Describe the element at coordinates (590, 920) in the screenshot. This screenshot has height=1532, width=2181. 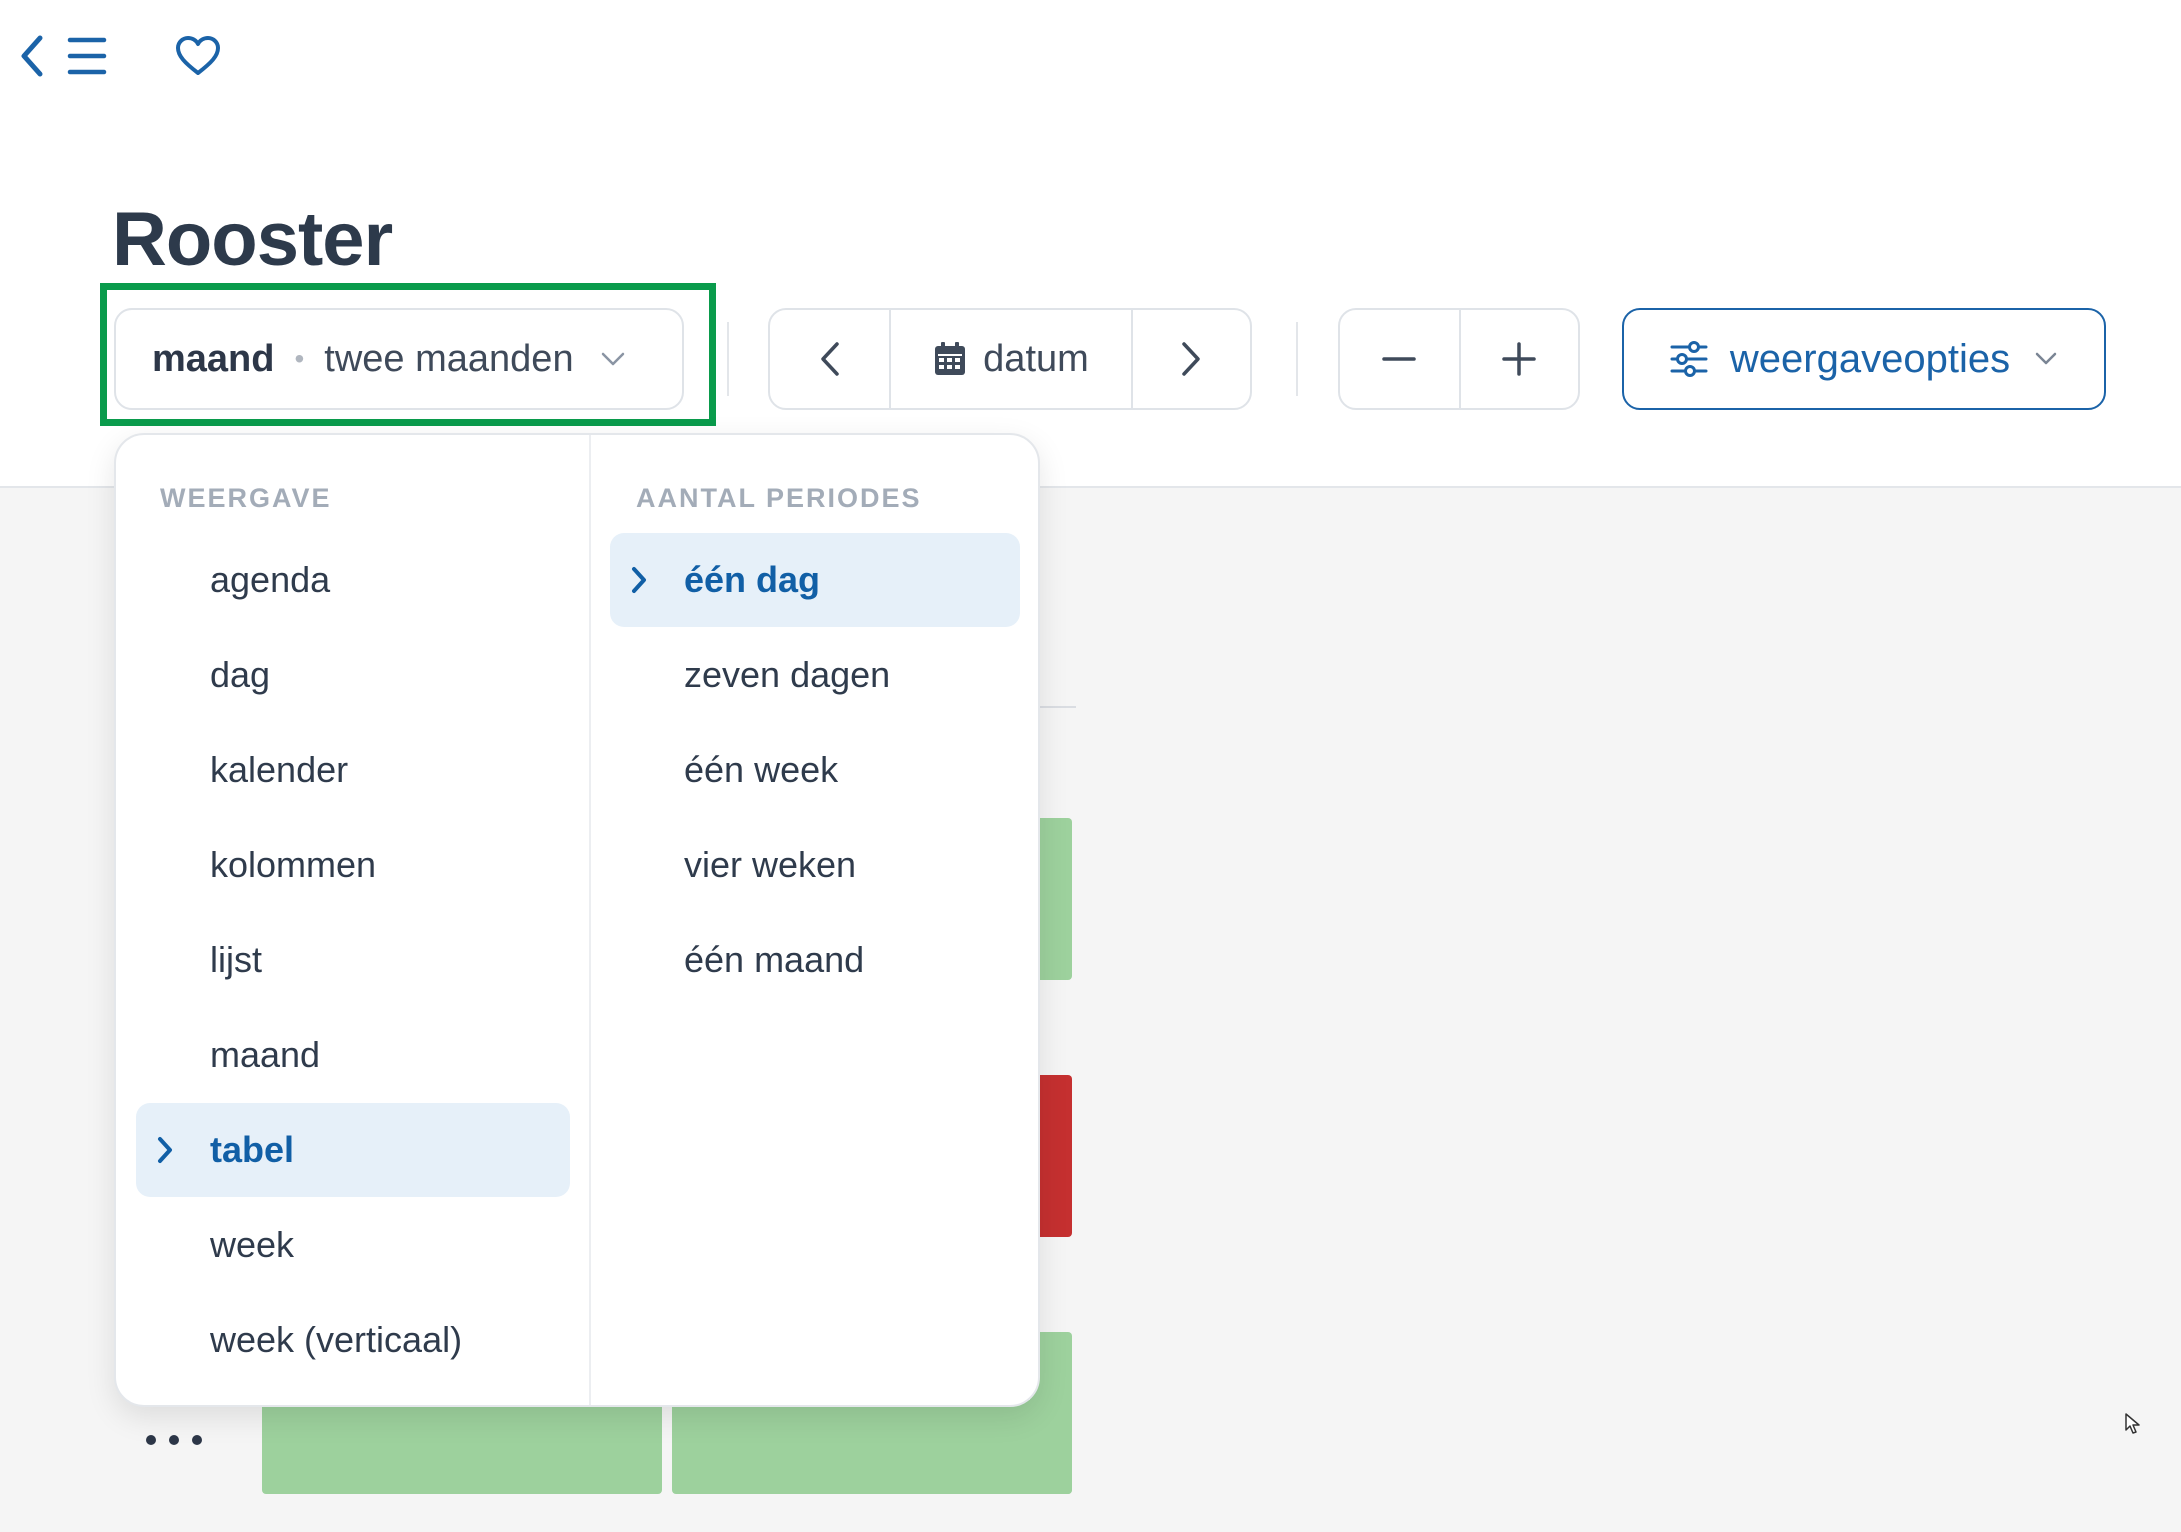
I see `column-divider` at that location.